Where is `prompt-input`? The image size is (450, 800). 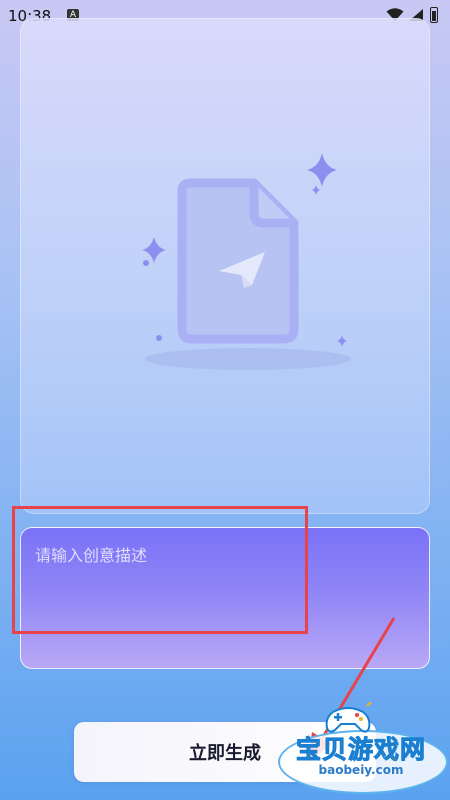 prompt-input is located at coordinates (225, 597).